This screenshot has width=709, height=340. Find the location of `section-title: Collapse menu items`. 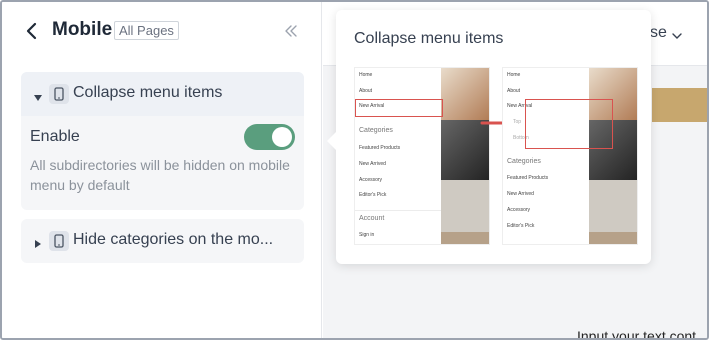

section-title: Collapse menu items is located at coordinates (148, 92).